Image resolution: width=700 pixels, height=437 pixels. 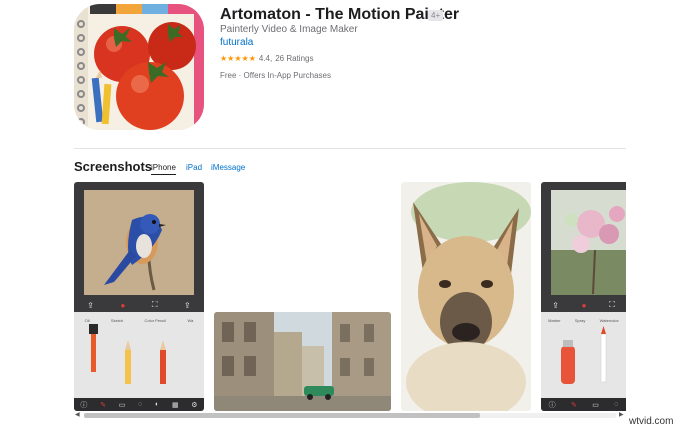 What do you see at coordinates (583, 296) in the screenshot?
I see `screenshot-4: ⇪ ● ⛶ Marker Spray Watercolor ⓘ ✎ ▭ ◌` at bounding box center [583, 296].